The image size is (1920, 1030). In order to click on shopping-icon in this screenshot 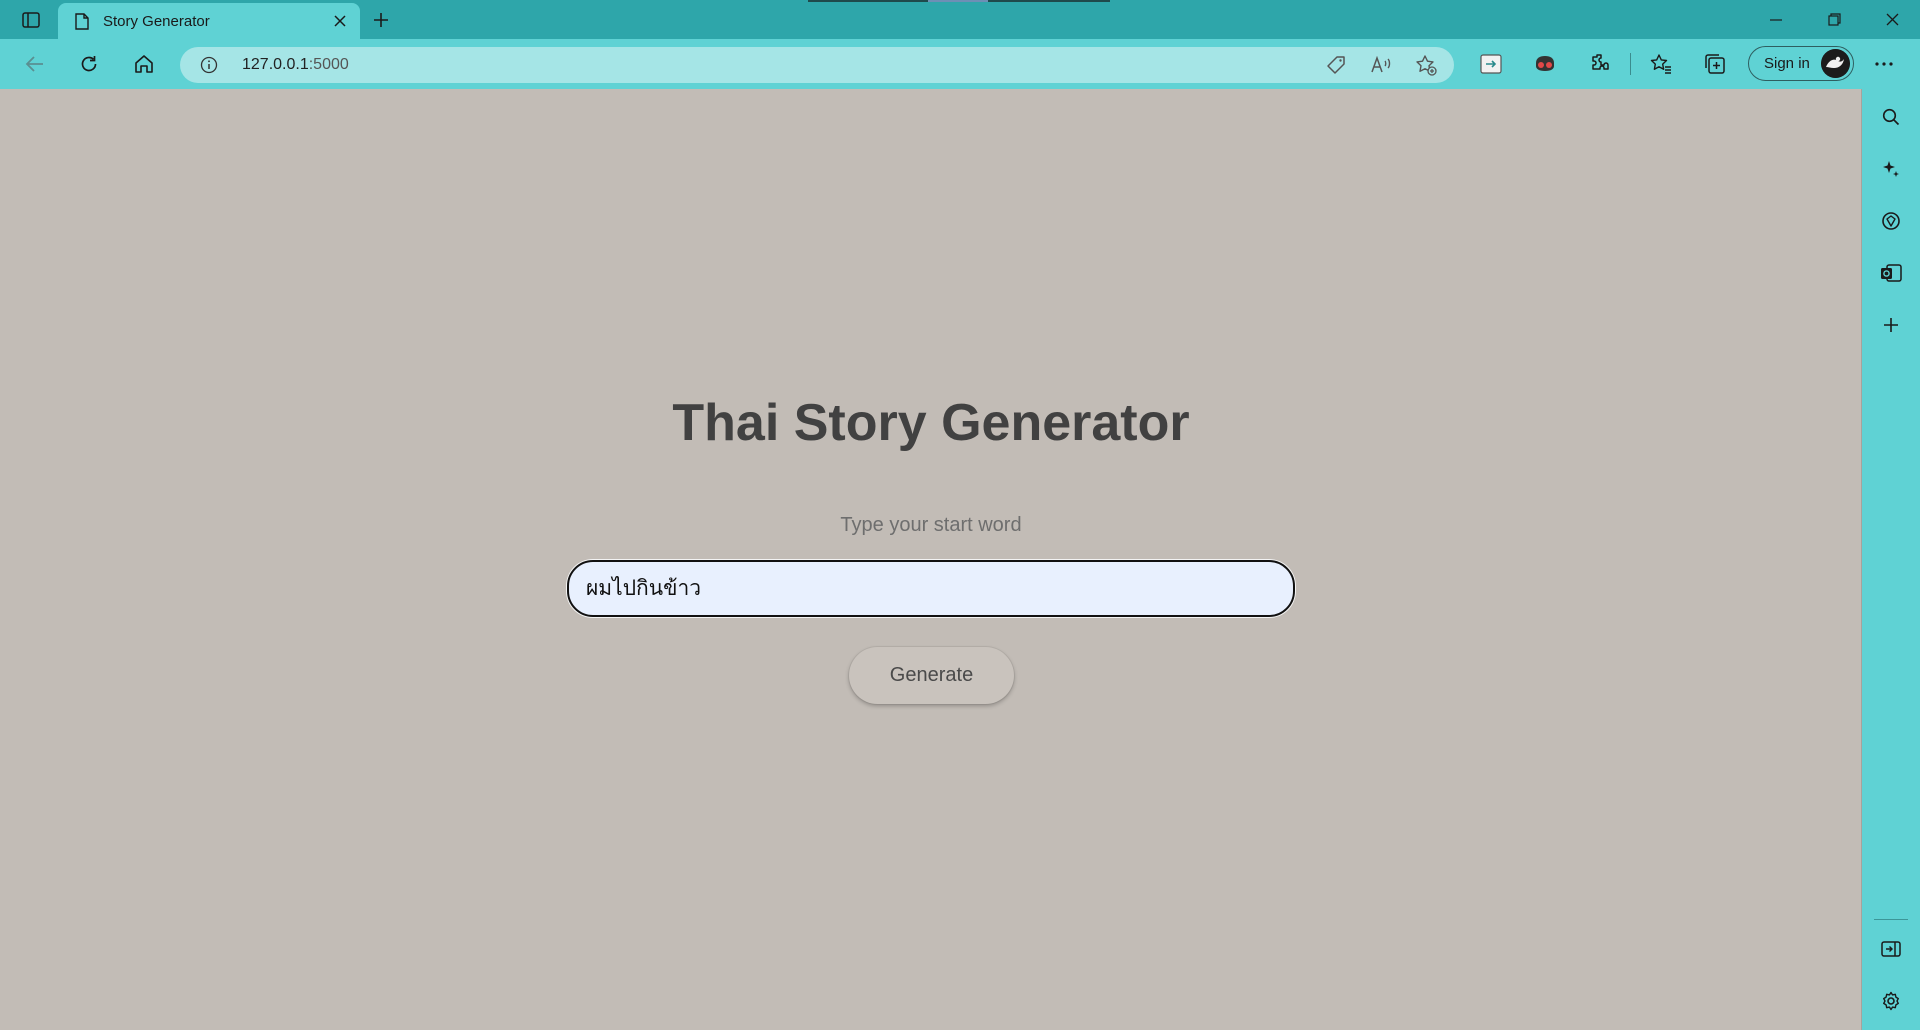, I will do `click(1891, 221)`.